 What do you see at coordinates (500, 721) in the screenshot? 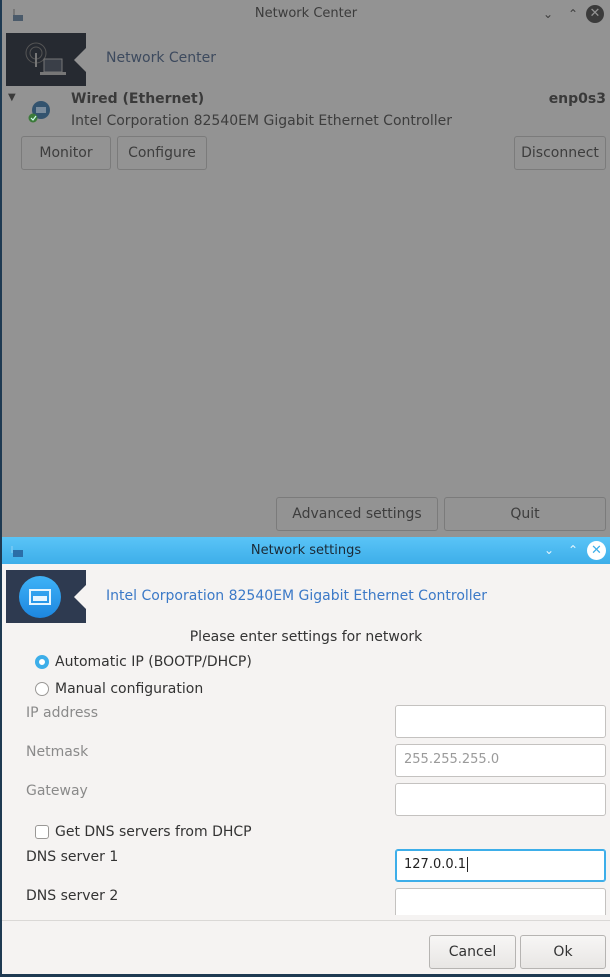
I see `ip-address-field` at bounding box center [500, 721].